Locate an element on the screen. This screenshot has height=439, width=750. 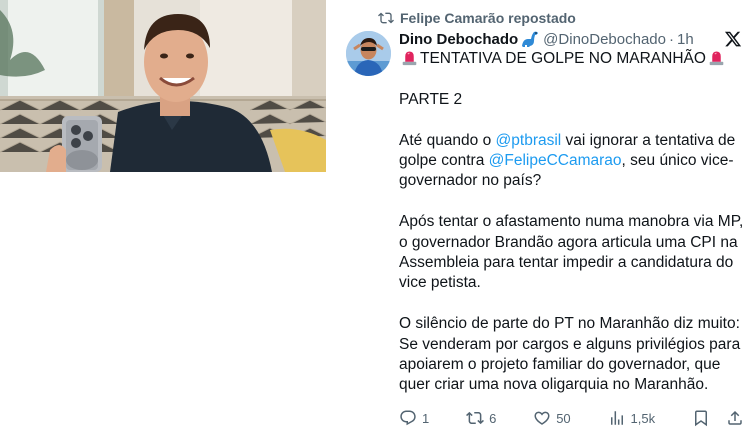
p1-text-a: Até quando o is located at coordinates (447, 140).